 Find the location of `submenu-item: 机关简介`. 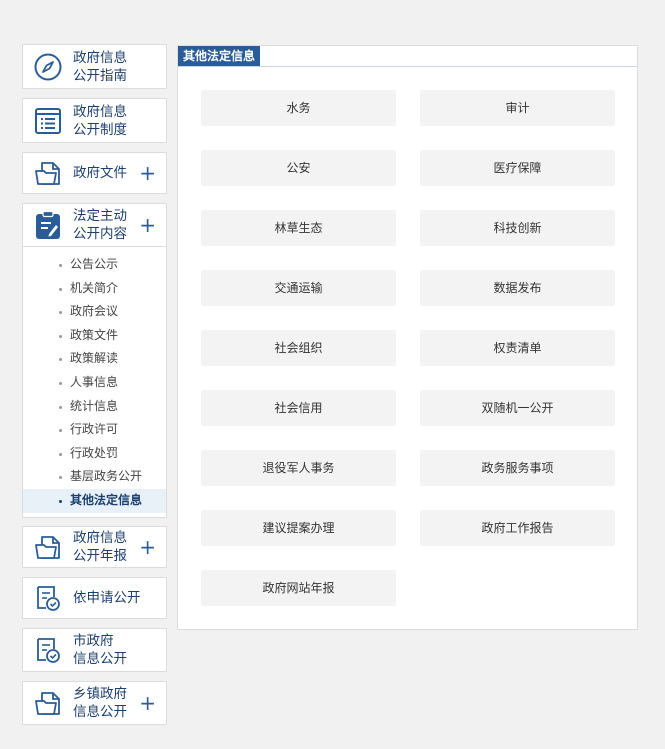

submenu-item: 机关简介 is located at coordinates (94, 289).